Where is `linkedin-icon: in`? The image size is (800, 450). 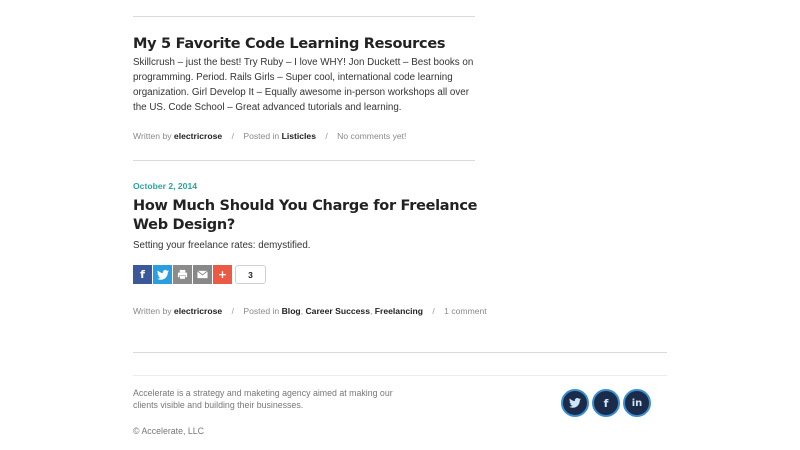 linkedin-icon: in is located at coordinates (637, 403).